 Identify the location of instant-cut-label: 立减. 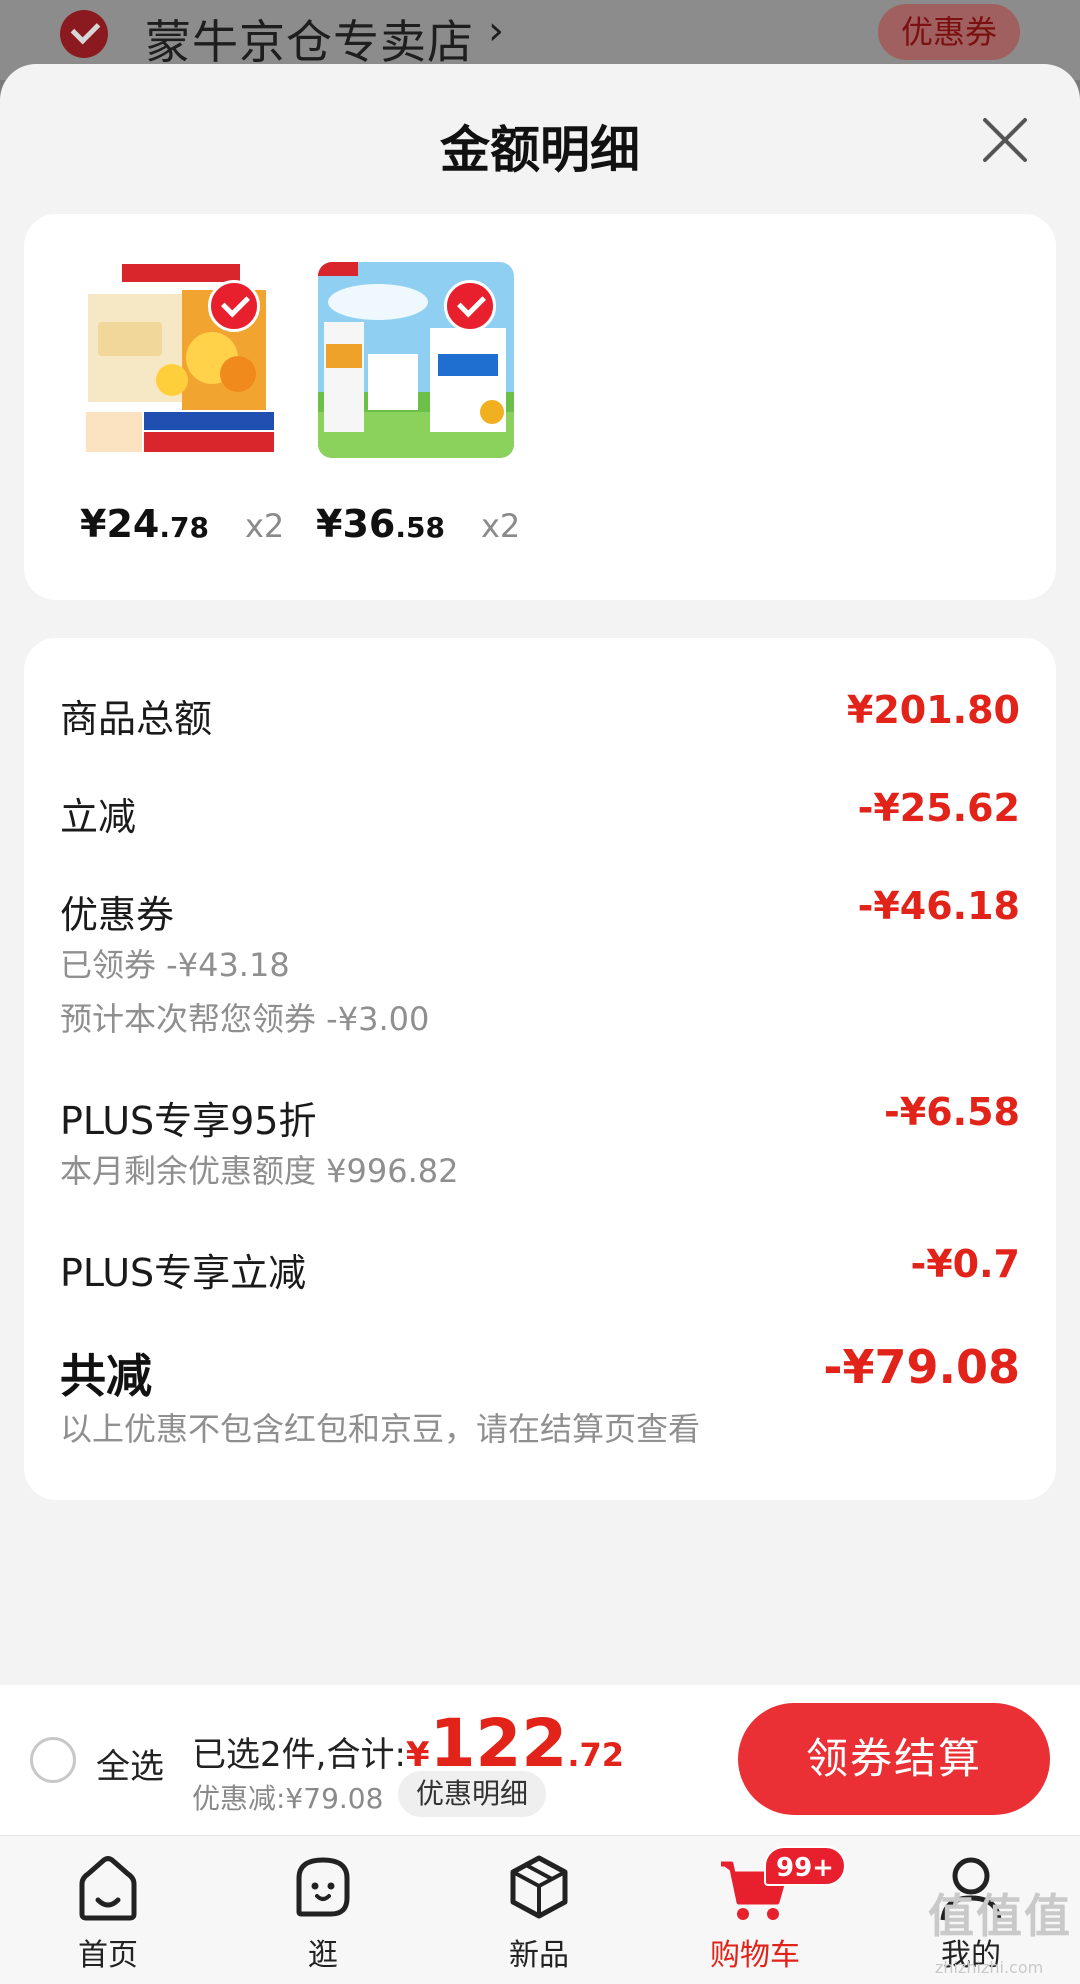
(98, 817).